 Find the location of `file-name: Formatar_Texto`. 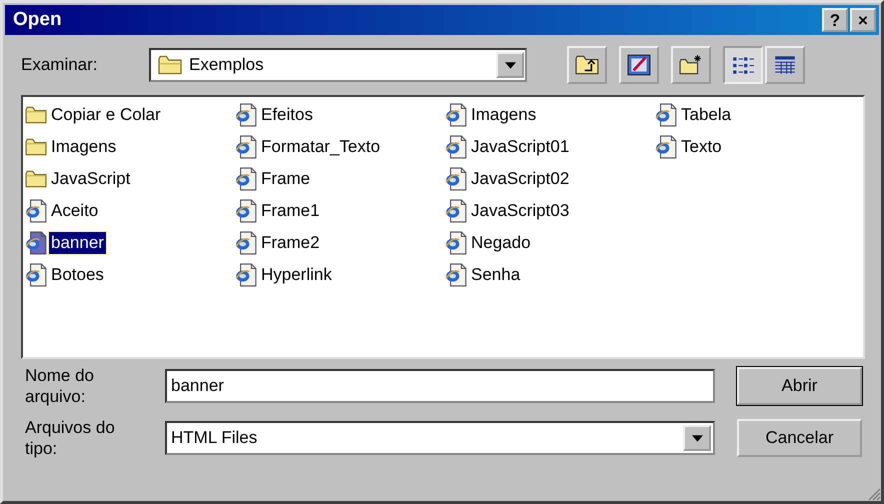

file-name: Formatar_Texto is located at coordinates (321, 147).